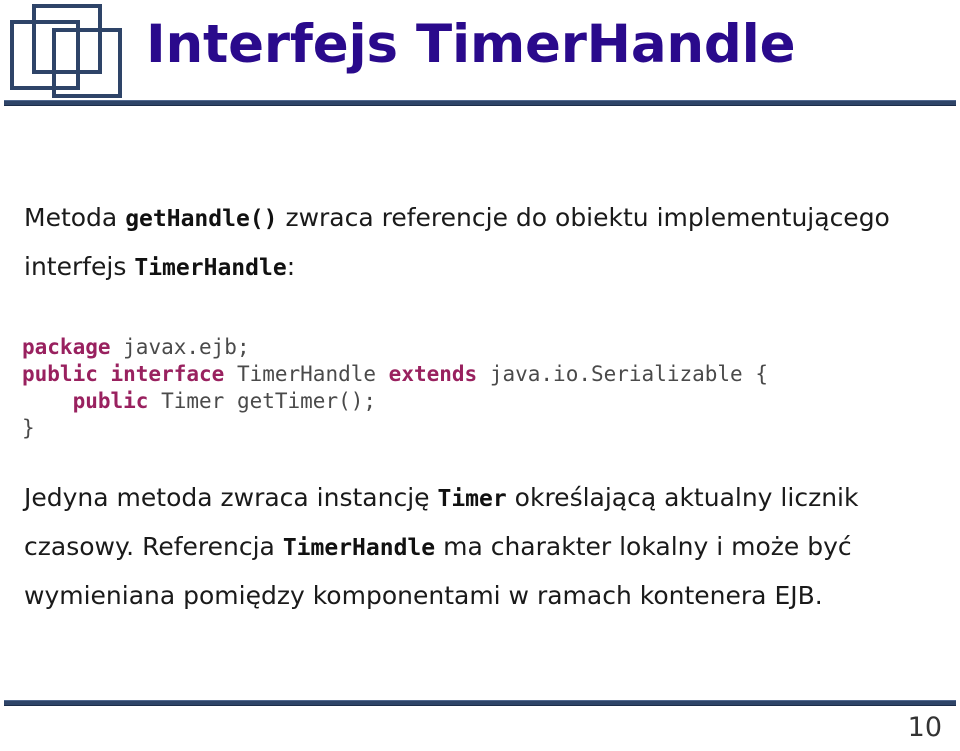 The image size is (960, 751). I want to click on page-title: Interfejs TimerHandle, so click(471, 44).